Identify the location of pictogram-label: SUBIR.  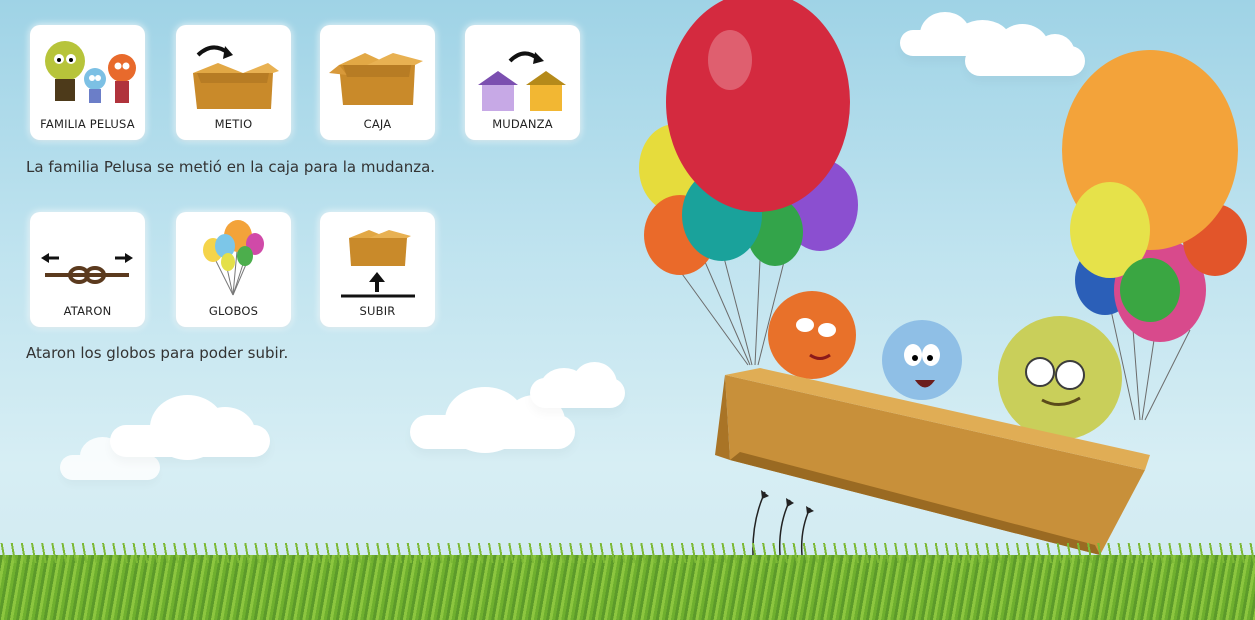
(377, 311).